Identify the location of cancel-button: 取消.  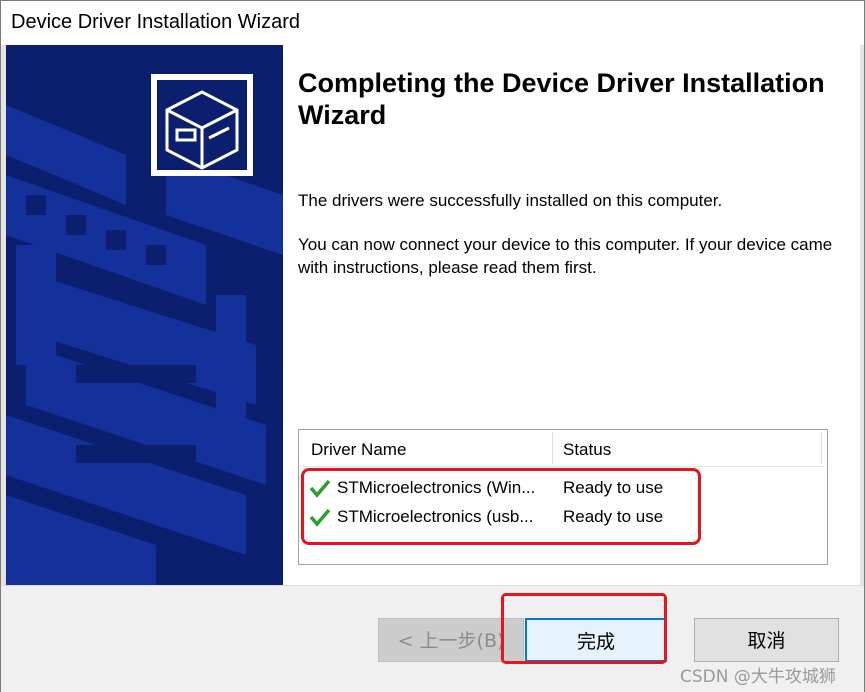
(766, 640).